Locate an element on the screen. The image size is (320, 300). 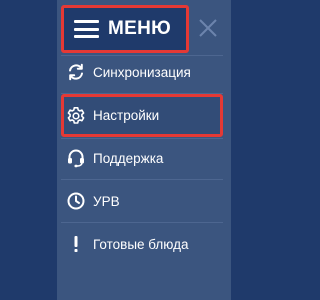
gear-icon is located at coordinates (76, 116).